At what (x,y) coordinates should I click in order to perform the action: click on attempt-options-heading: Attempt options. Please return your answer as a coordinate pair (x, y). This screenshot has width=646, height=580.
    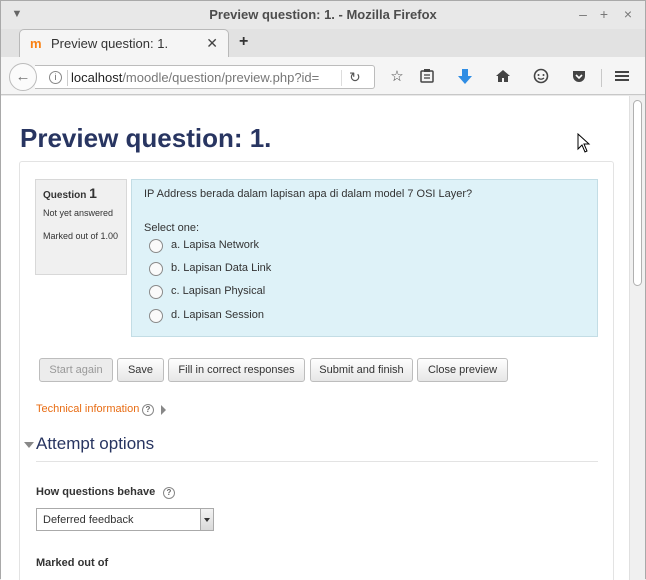
    Looking at the image, I should click on (95, 444).